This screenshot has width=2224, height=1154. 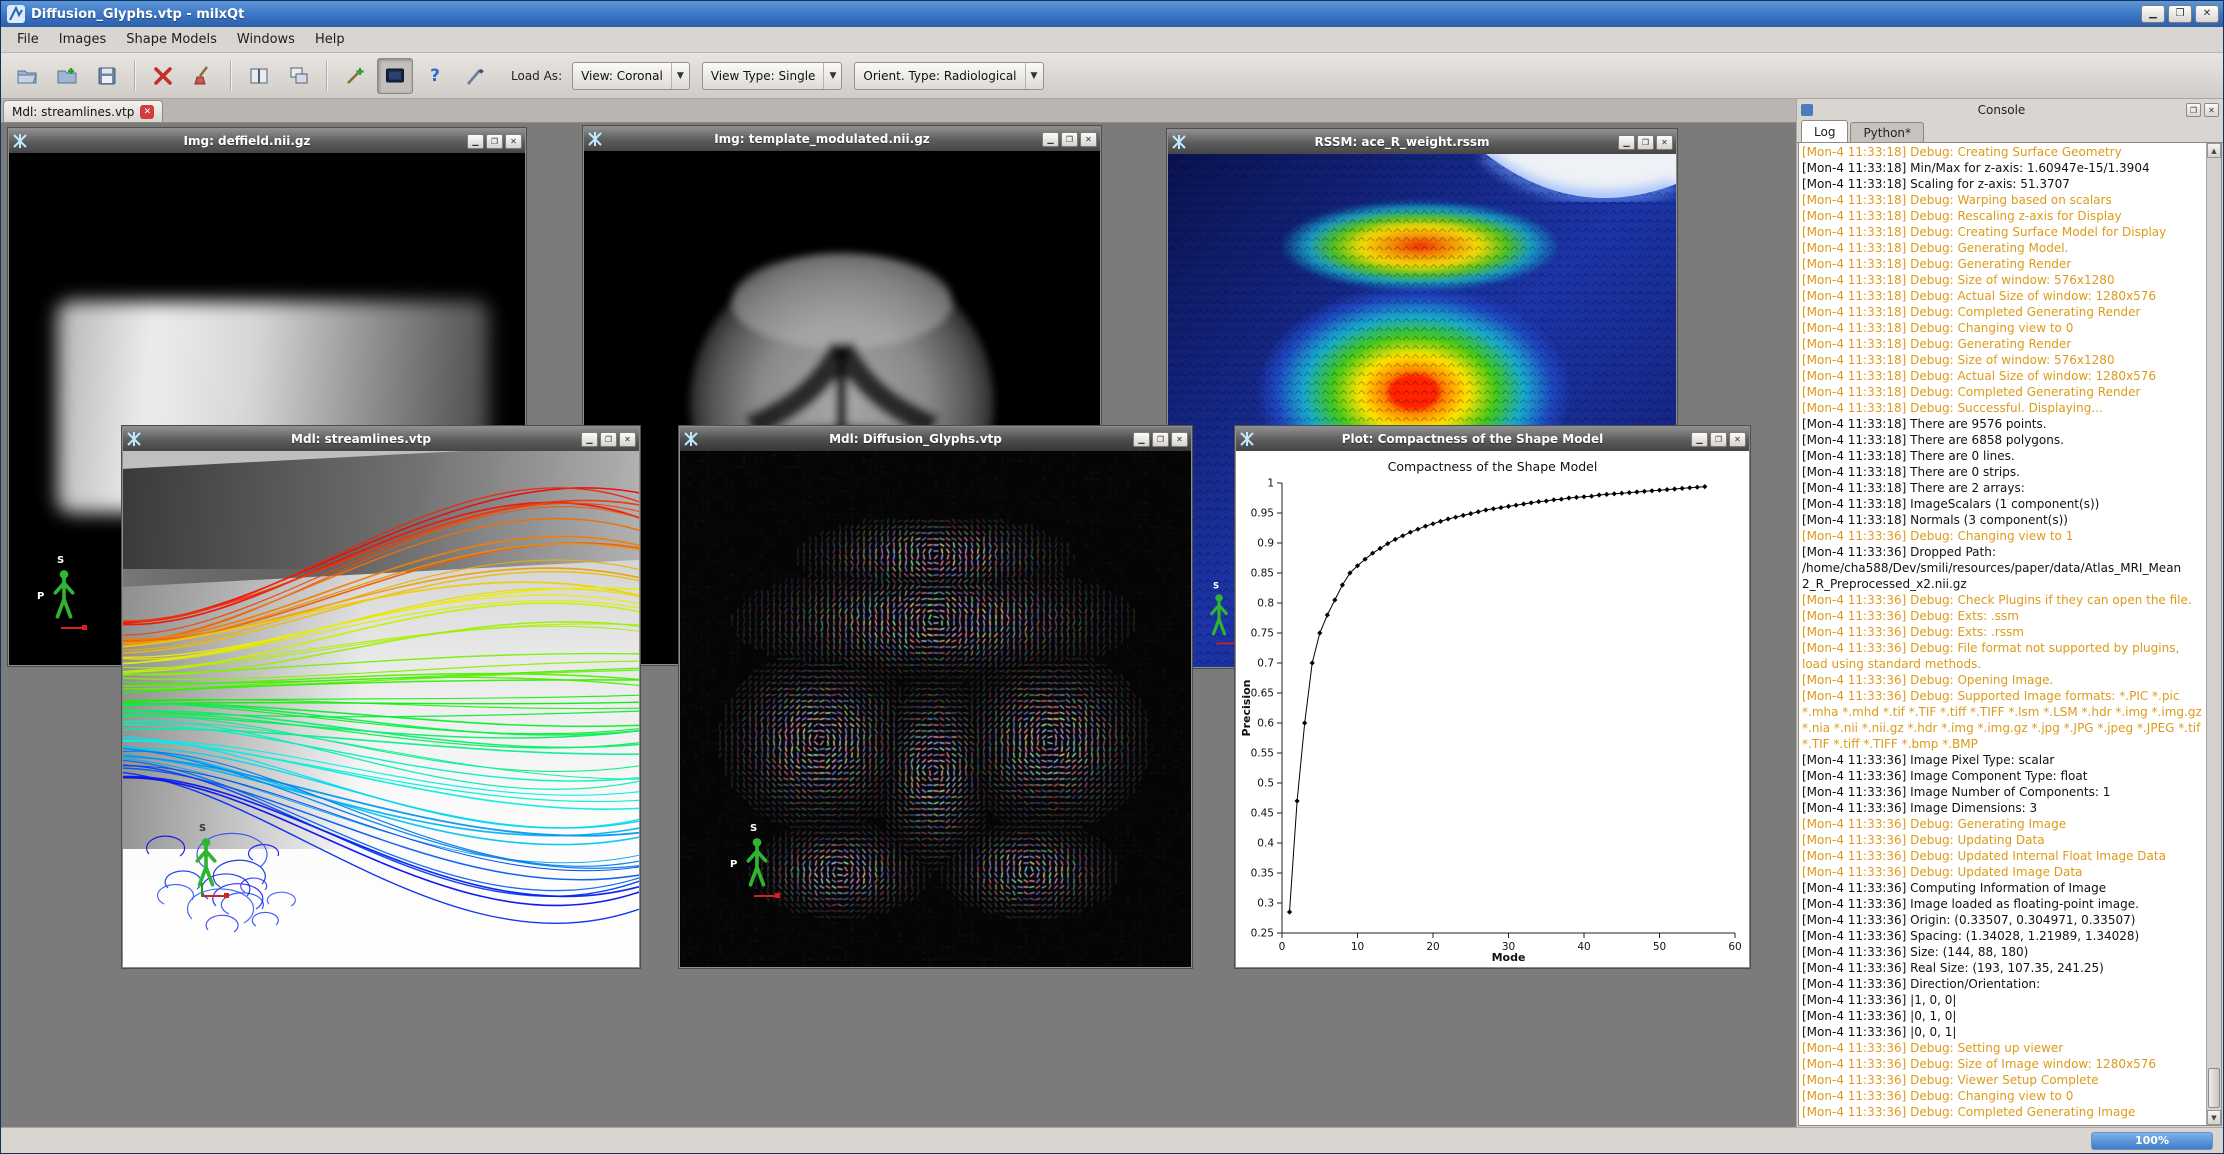 What do you see at coordinates (935, 709) in the screenshot?
I see `glyphs-viewport: S P` at bounding box center [935, 709].